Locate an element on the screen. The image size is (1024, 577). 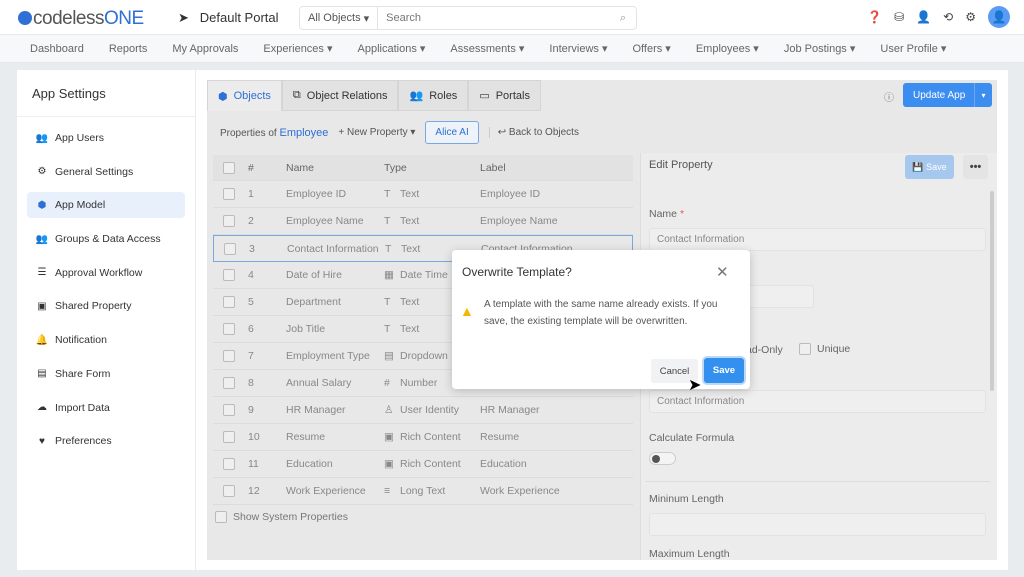
portal-switcher: ➤ Default Portal is located at coordinates (228, 18).